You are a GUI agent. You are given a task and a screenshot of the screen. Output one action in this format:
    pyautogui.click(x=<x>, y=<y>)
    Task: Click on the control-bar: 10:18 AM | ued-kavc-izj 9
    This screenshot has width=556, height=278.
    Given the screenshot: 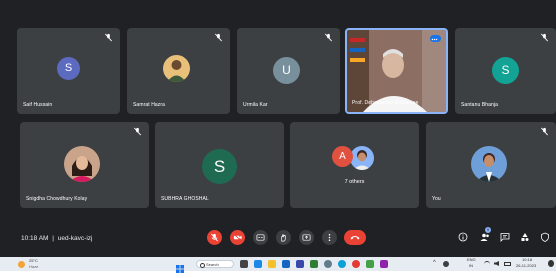 What is the action you would take?
    pyautogui.click(x=278, y=240)
    